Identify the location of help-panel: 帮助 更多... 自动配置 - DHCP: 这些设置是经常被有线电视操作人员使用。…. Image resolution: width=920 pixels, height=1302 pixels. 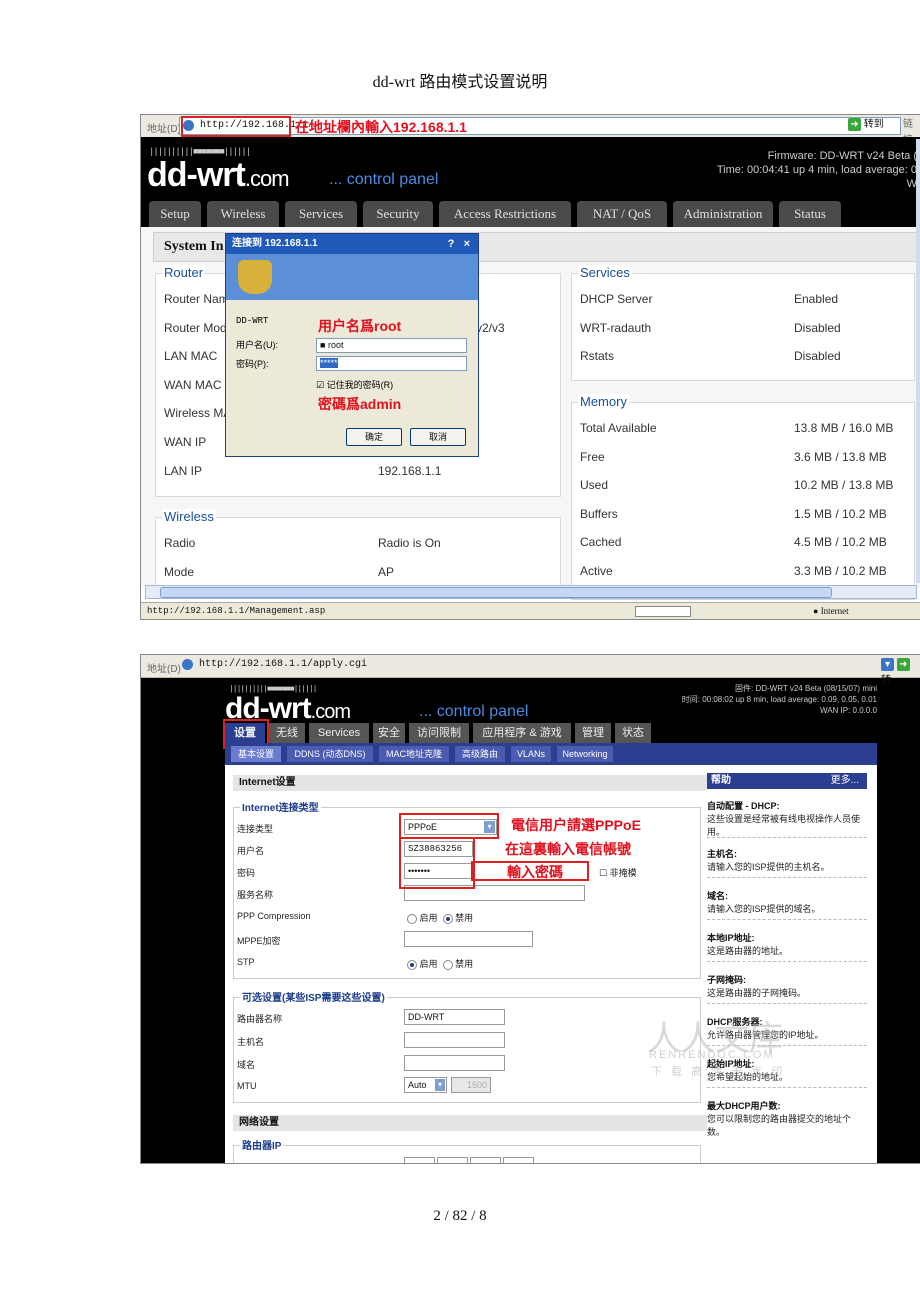
(787, 955).